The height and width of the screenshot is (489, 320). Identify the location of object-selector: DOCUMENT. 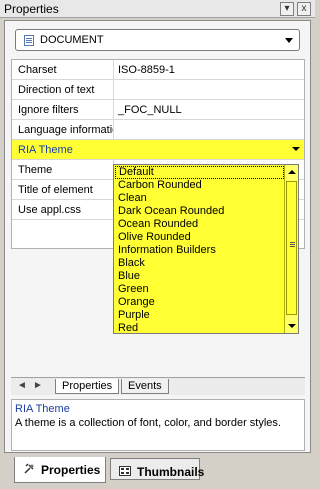
(157, 40).